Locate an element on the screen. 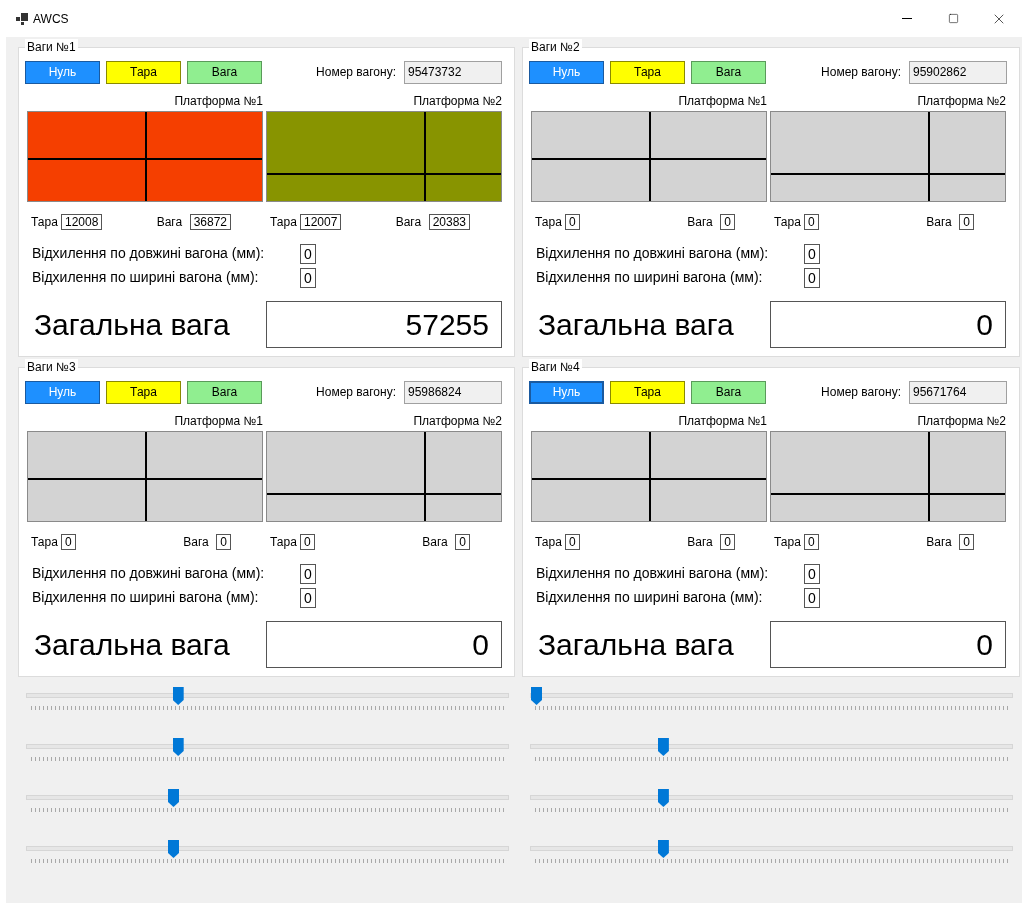 This screenshot has width=1022, height=903. app-icon is located at coordinates (22, 18).